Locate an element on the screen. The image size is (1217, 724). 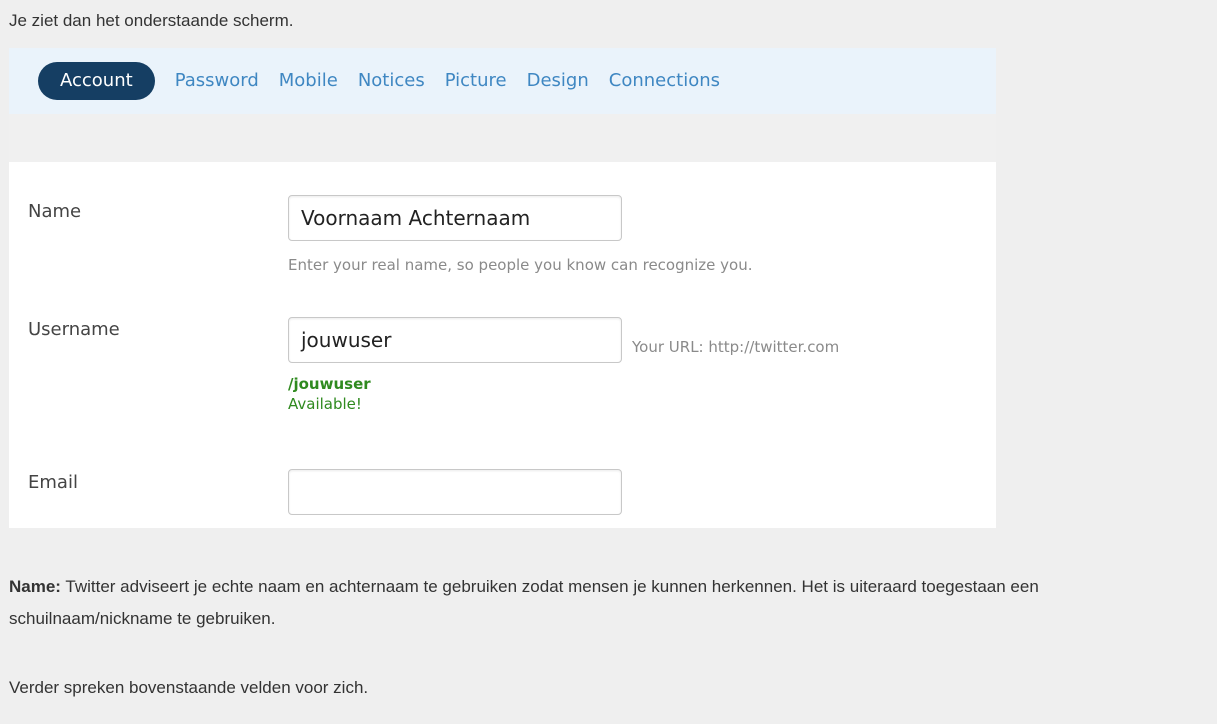
username-label: Username is located at coordinates (74, 329).